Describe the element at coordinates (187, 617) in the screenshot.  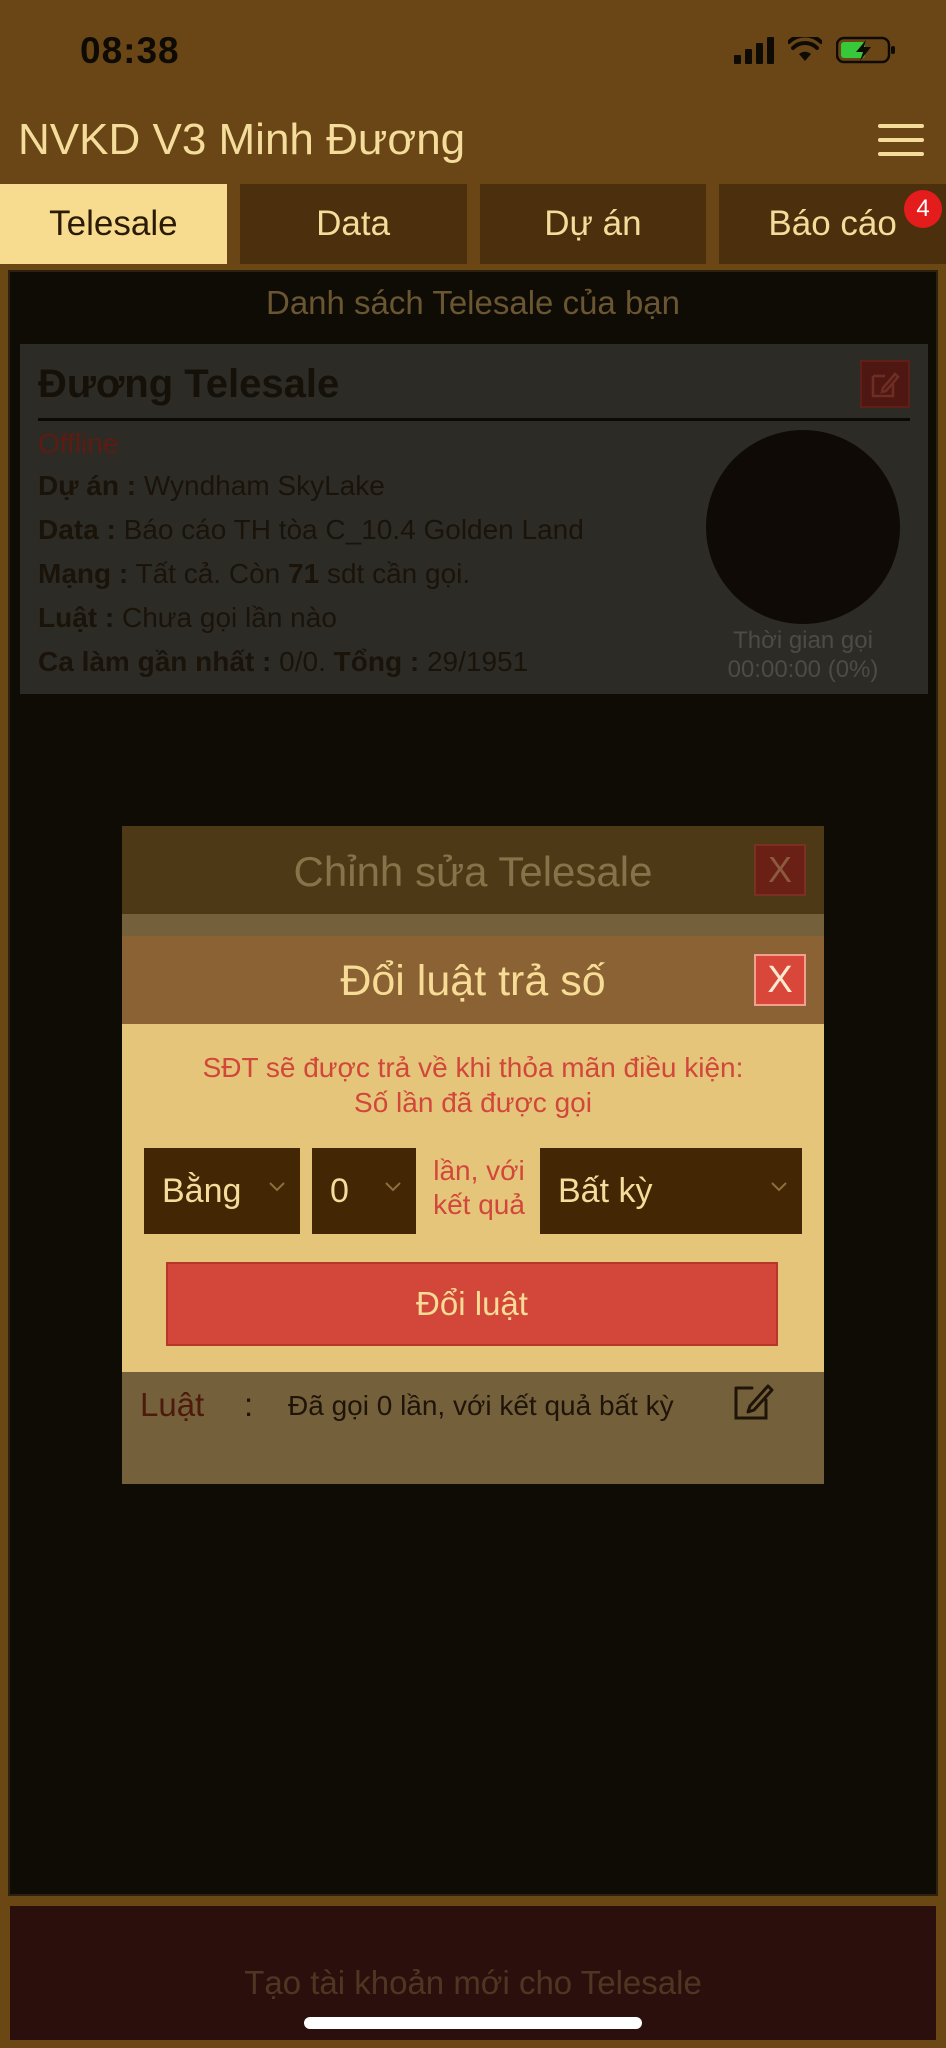
I see `rule-row: Luật : Chưa gọi lần nào` at that location.